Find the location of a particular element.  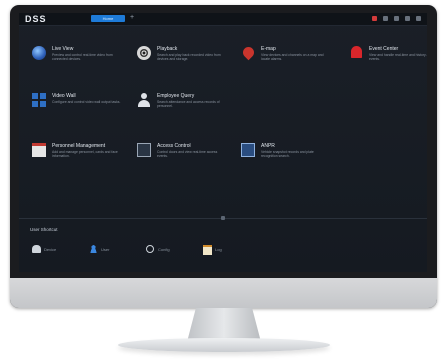

top-bar: DSS Home + is located at coordinates (223, 19).